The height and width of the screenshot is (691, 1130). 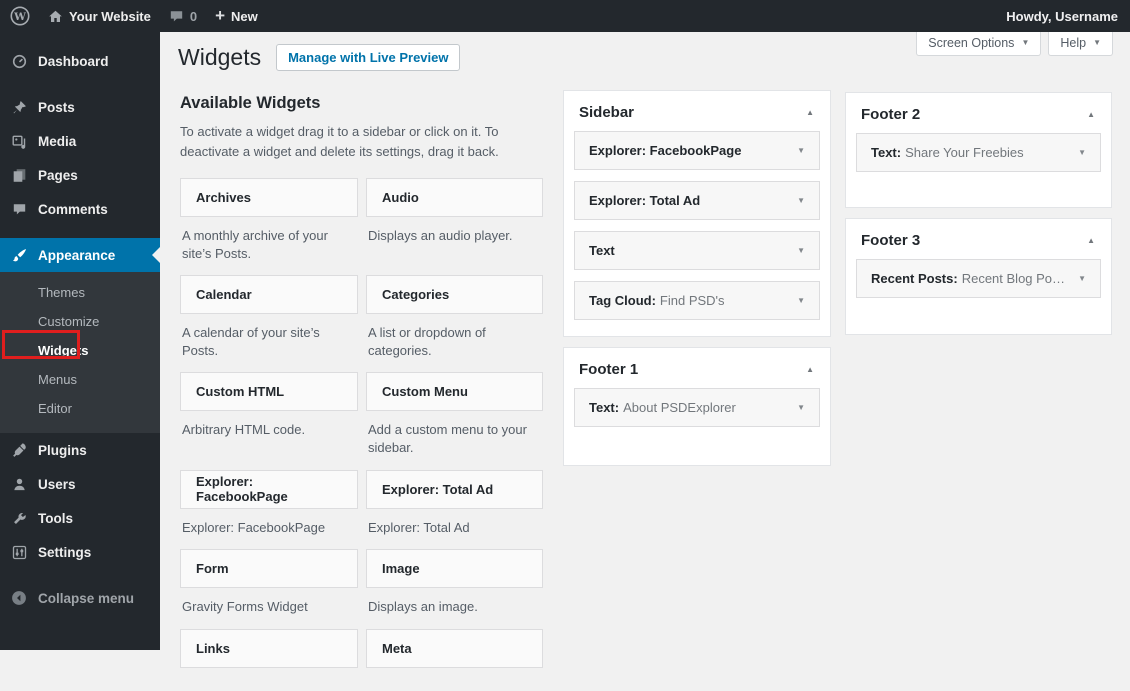 What do you see at coordinates (697, 150) in the screenshot?
I see `area-widget-explorer-facebookpage: Explorer: FacebookPage ▼` at bounding box center [697, 150].